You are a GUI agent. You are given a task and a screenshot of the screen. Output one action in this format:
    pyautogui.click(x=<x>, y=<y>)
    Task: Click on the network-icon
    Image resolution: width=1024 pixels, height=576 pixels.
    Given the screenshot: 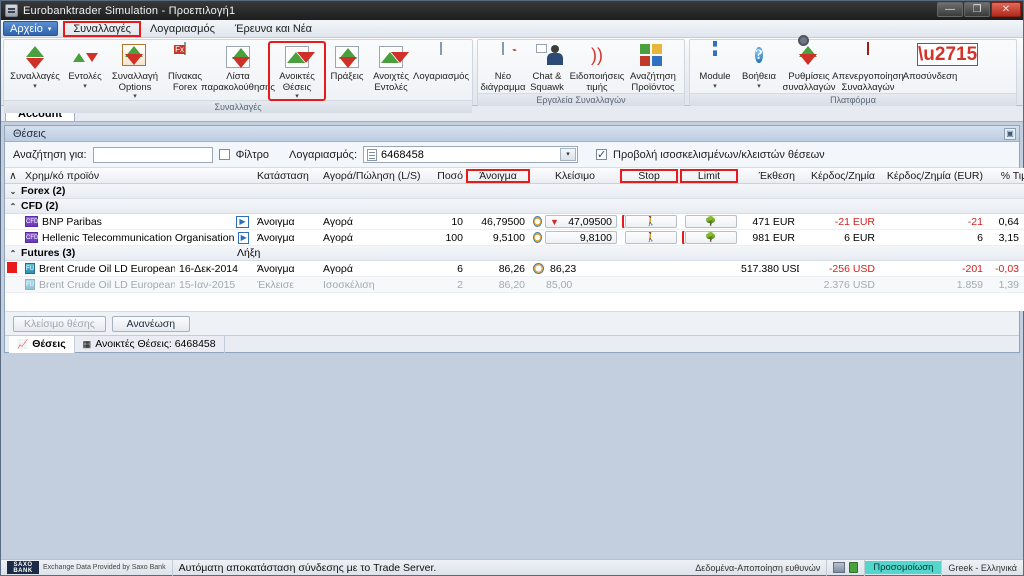 What is the action you would take?
    pyautogui.click(x=839, y=567)
    